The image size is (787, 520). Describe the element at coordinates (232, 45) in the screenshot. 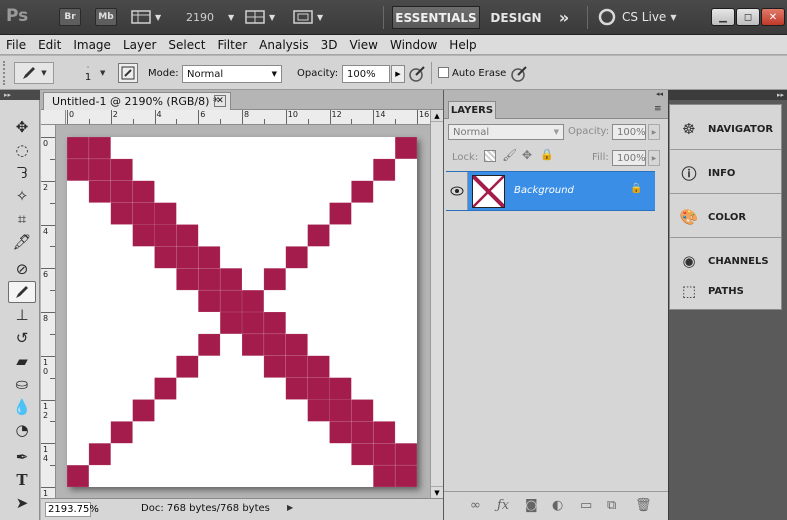

I see `menu-filter: Filter` at that location.